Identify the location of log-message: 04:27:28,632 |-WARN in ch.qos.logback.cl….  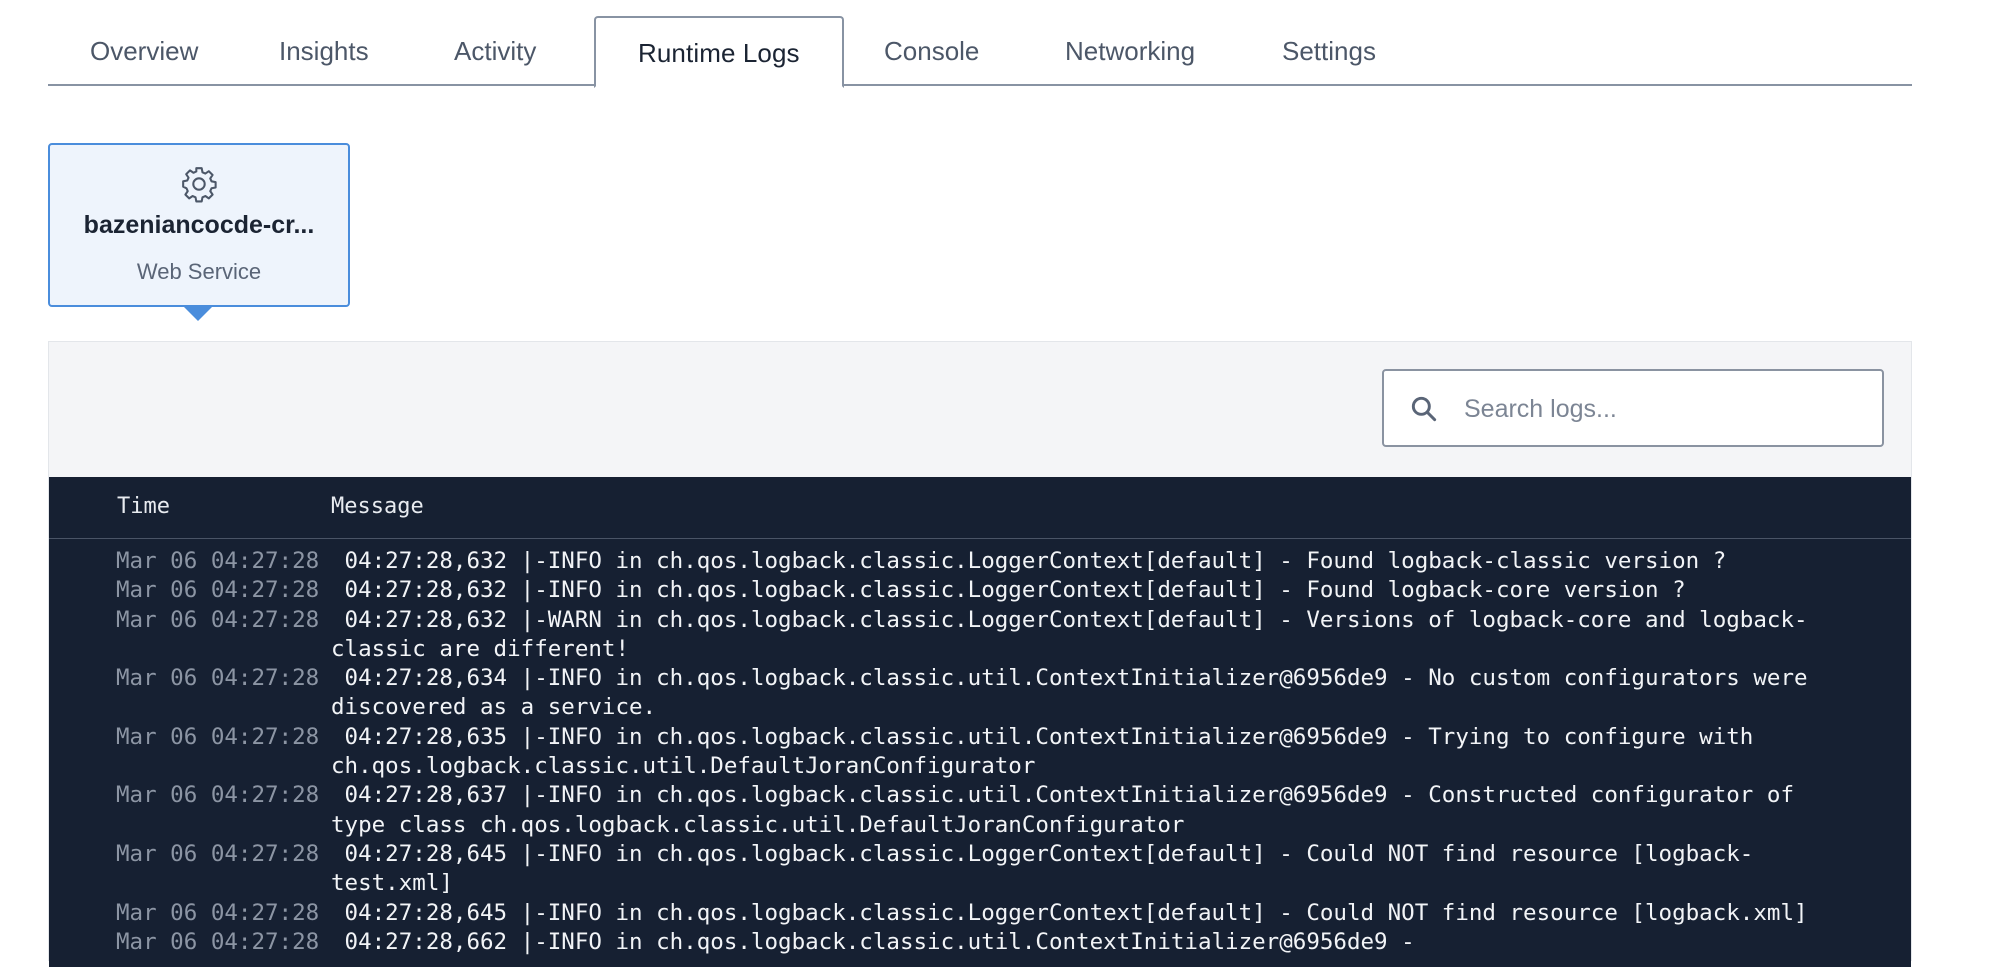
(1069, 634).